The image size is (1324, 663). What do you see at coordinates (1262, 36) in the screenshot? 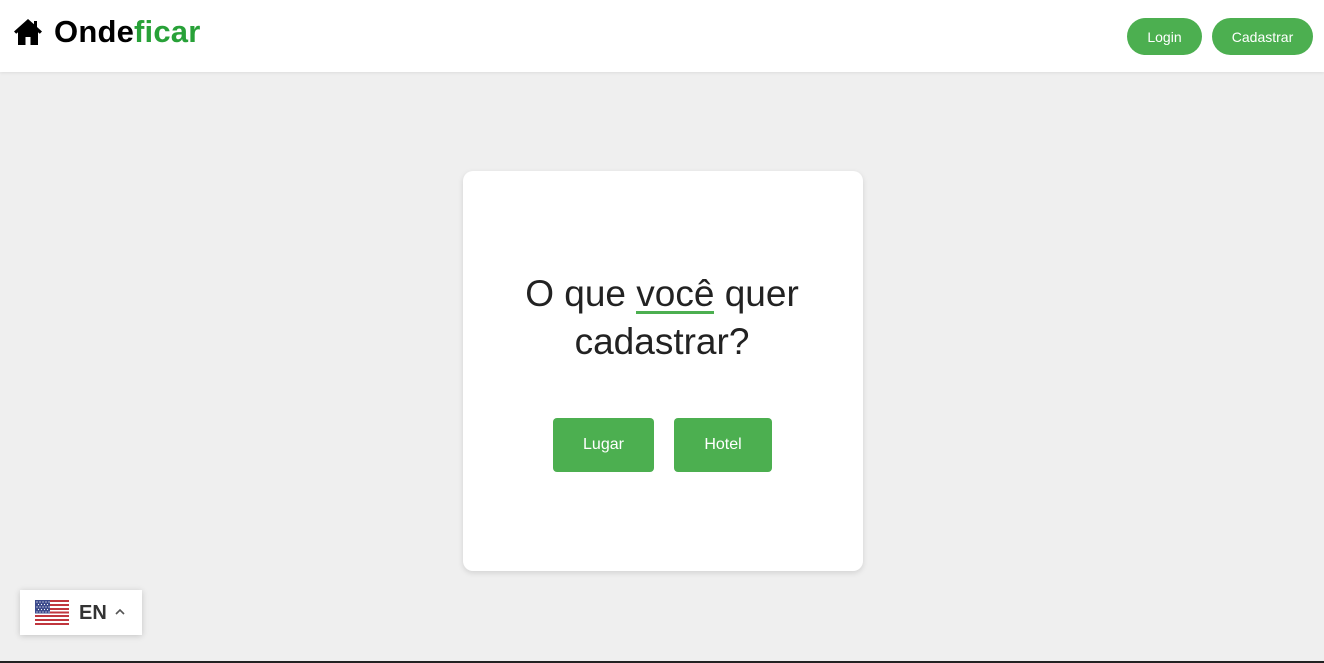
I see `signup-button: Cadastrar` at bounding box center [1262, 36].